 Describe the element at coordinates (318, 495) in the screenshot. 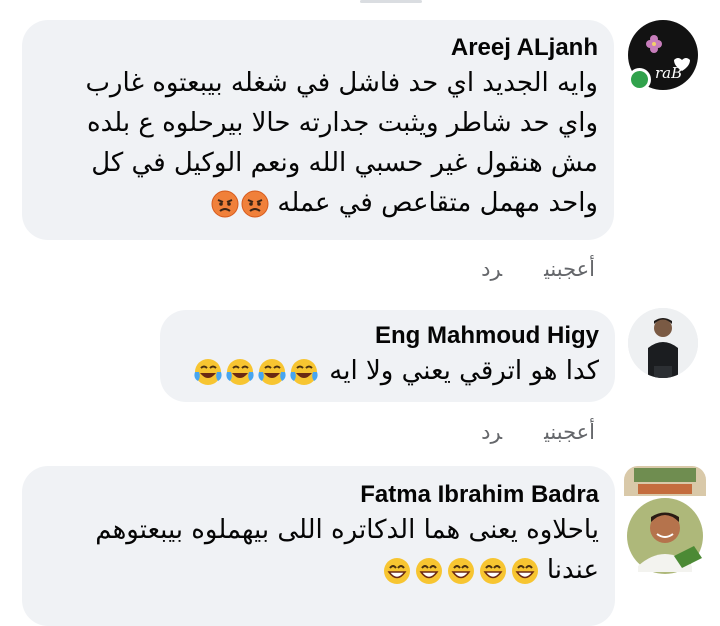

I see `comment-author: Fatma Ibrahim Badra` at that location.